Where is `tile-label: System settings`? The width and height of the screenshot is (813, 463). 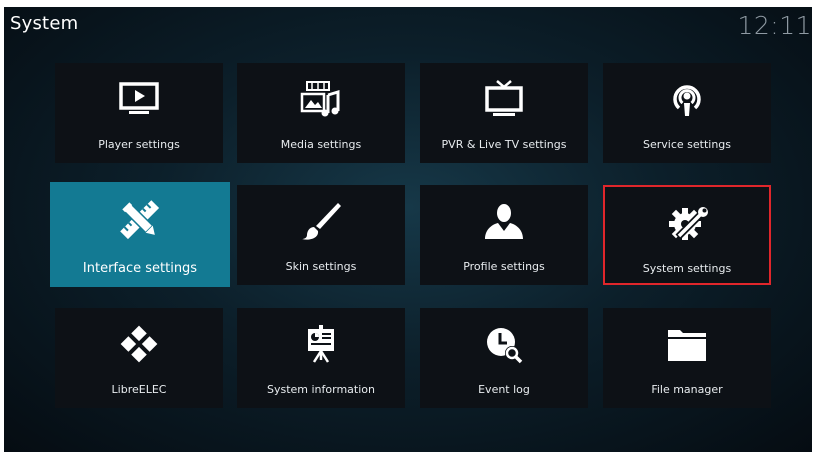 tile-label: System settings is located at coordinates (687, 268).